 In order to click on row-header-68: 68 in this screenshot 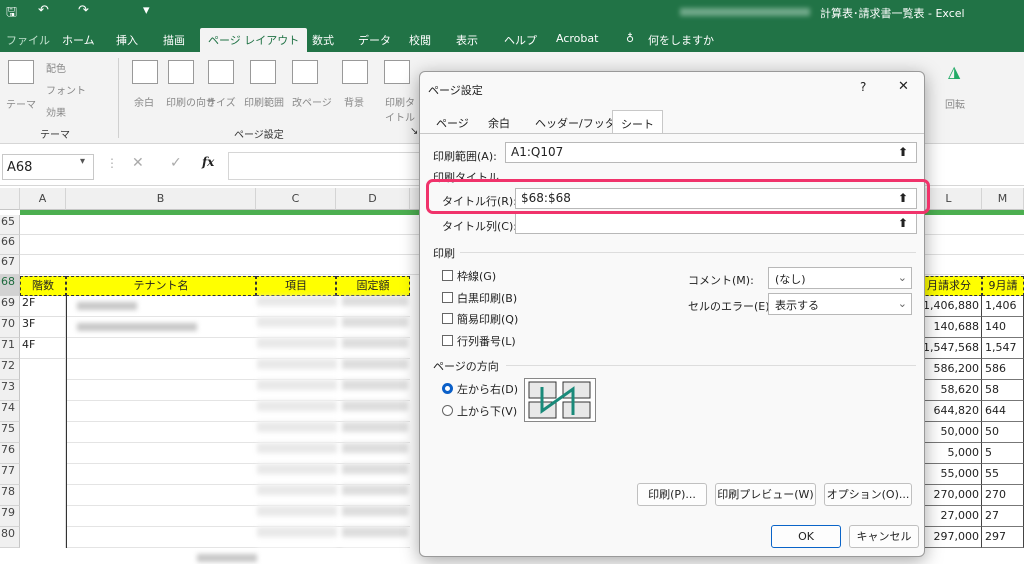, I will do `click(10, 285)`.